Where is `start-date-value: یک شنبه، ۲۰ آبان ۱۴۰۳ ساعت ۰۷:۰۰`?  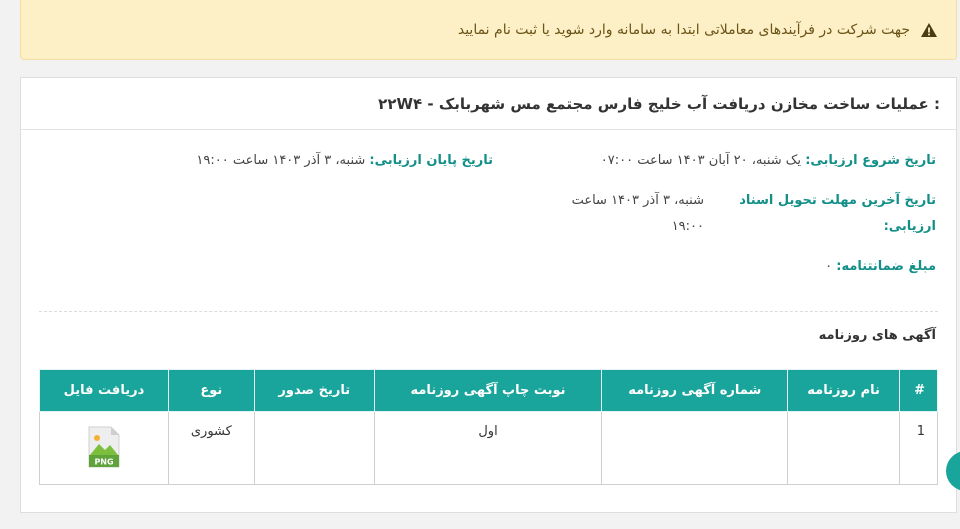
start-date-value: یک شنبه، ۲۰ آبان ۱۴۰۳ ساعت ۰۷:۰۰ is located at coordinates (701, 160).